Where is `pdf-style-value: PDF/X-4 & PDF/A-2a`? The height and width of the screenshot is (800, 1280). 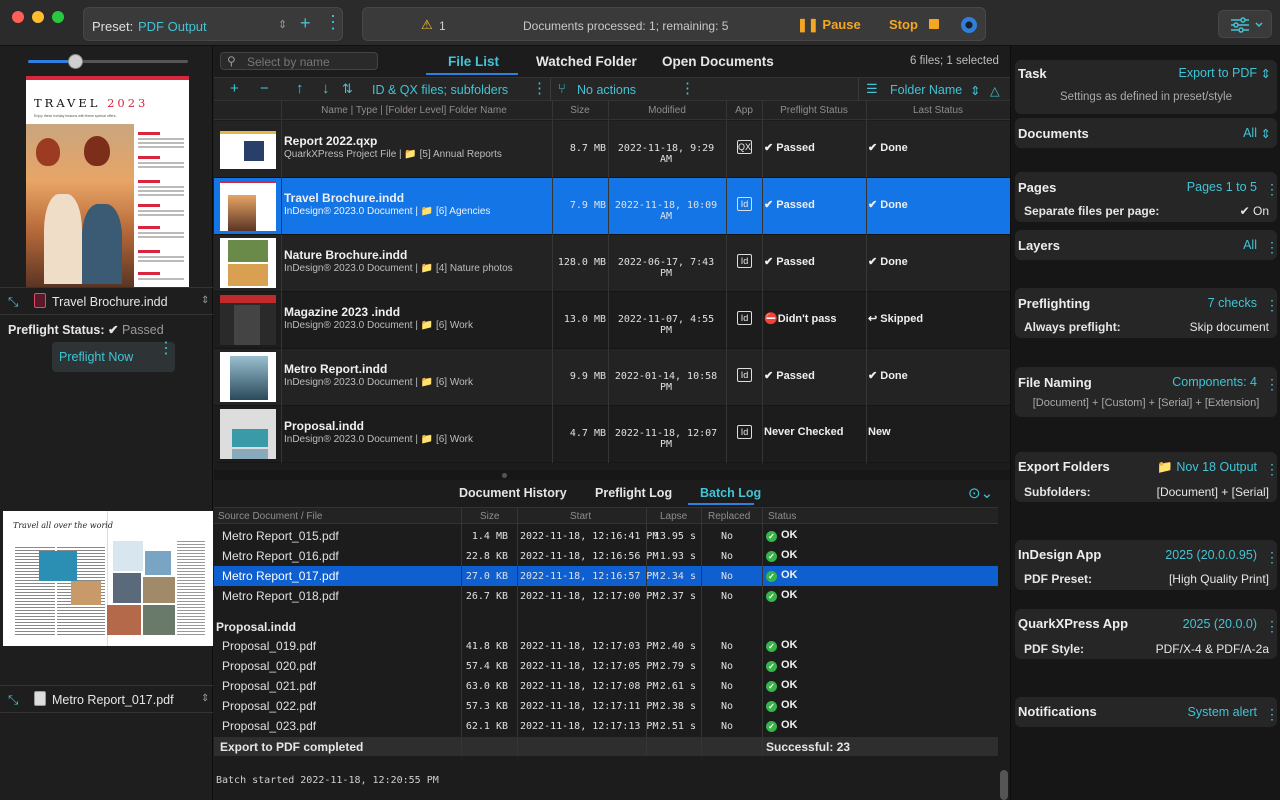 pdf-style-value: PDF/X-4 & PDF/A-2a is located at coordinates (1212, 649).